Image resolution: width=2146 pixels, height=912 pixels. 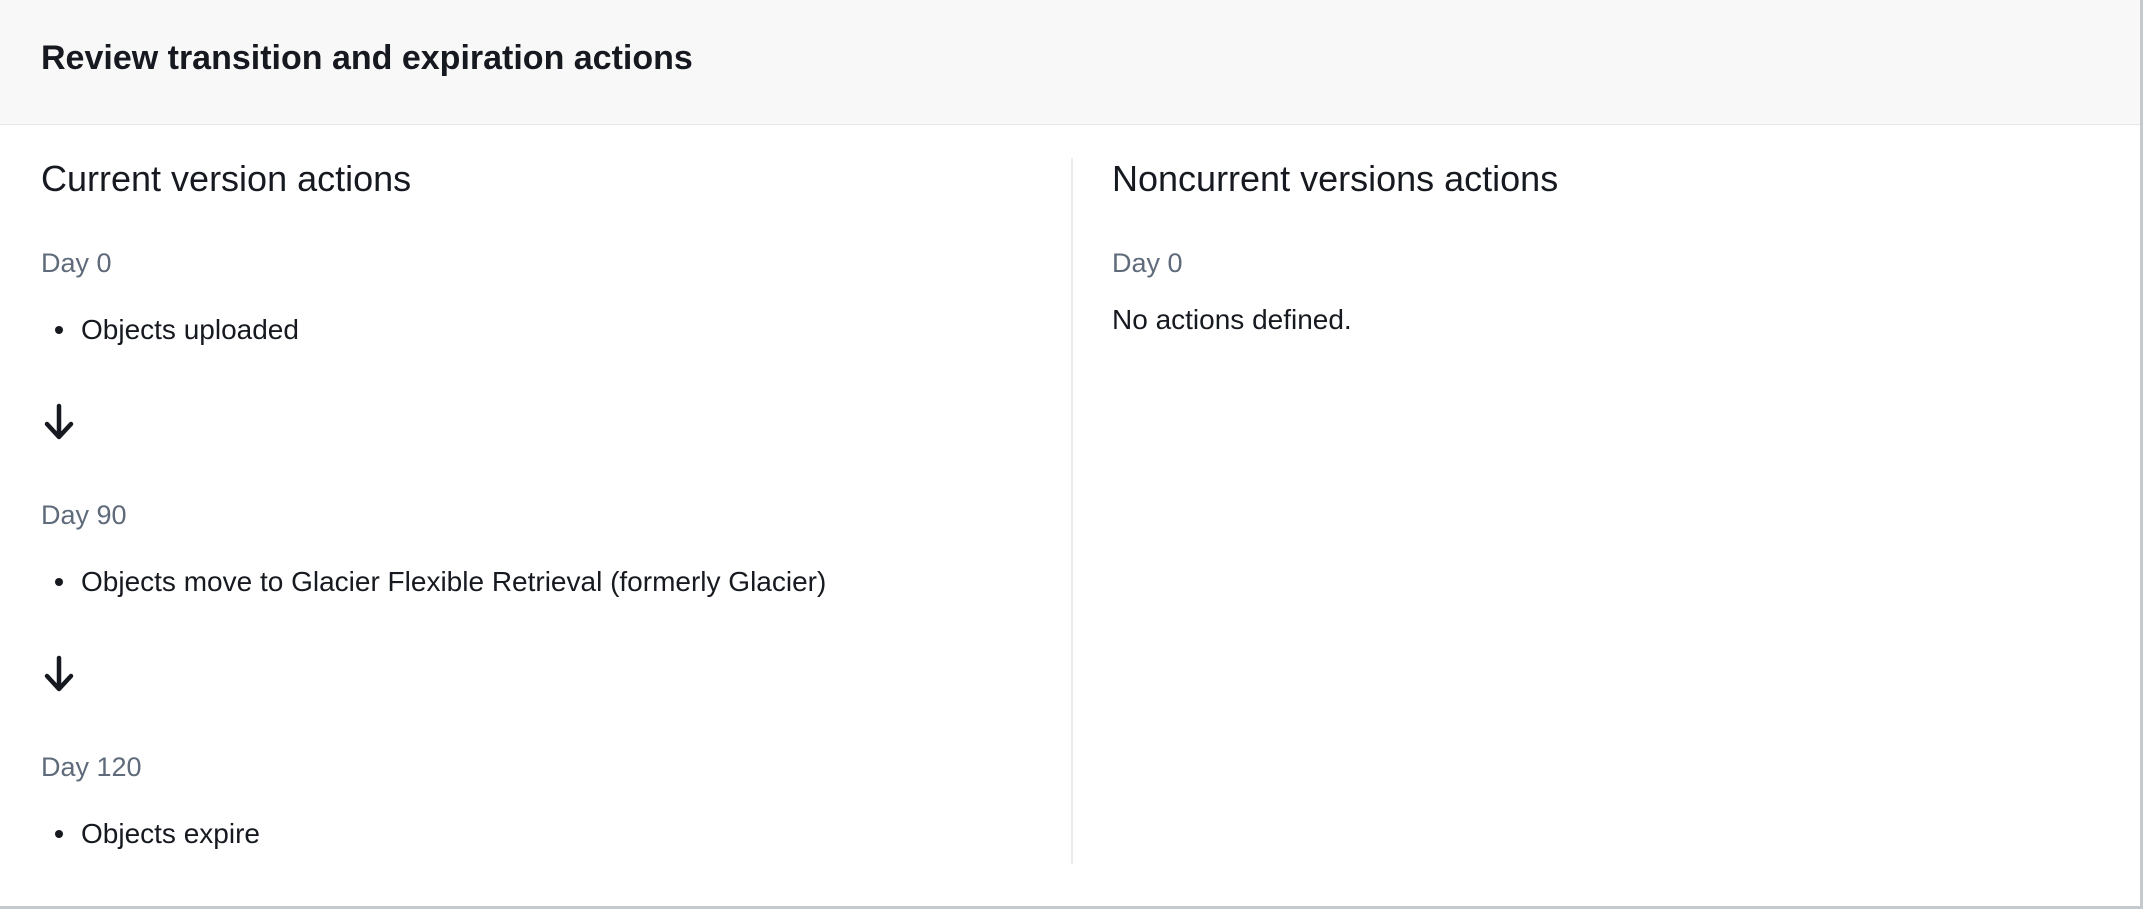 I want to click on action-text: Objects expire, so click(x=170, y=833).